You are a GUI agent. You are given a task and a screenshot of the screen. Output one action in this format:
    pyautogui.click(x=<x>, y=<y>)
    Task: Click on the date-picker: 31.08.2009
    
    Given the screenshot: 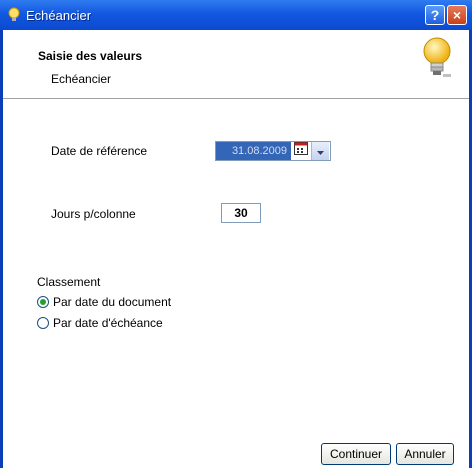 What is the action you would take?
    pyautogui.click(x=273, y=151)
    